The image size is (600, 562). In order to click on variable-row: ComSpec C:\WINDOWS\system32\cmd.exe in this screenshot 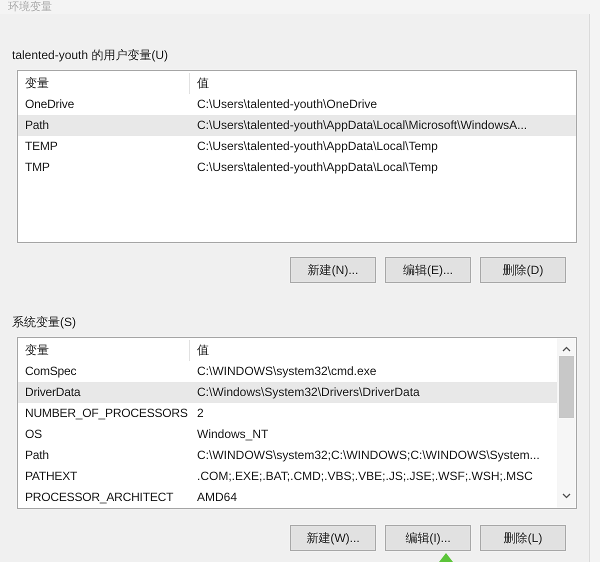, I will do `click(287, 371)`.